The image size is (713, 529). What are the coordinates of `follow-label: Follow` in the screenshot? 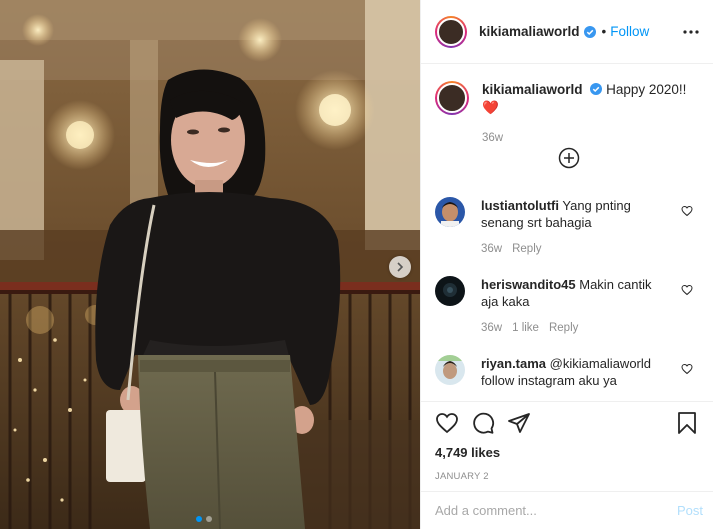 It's located at (630, 31).